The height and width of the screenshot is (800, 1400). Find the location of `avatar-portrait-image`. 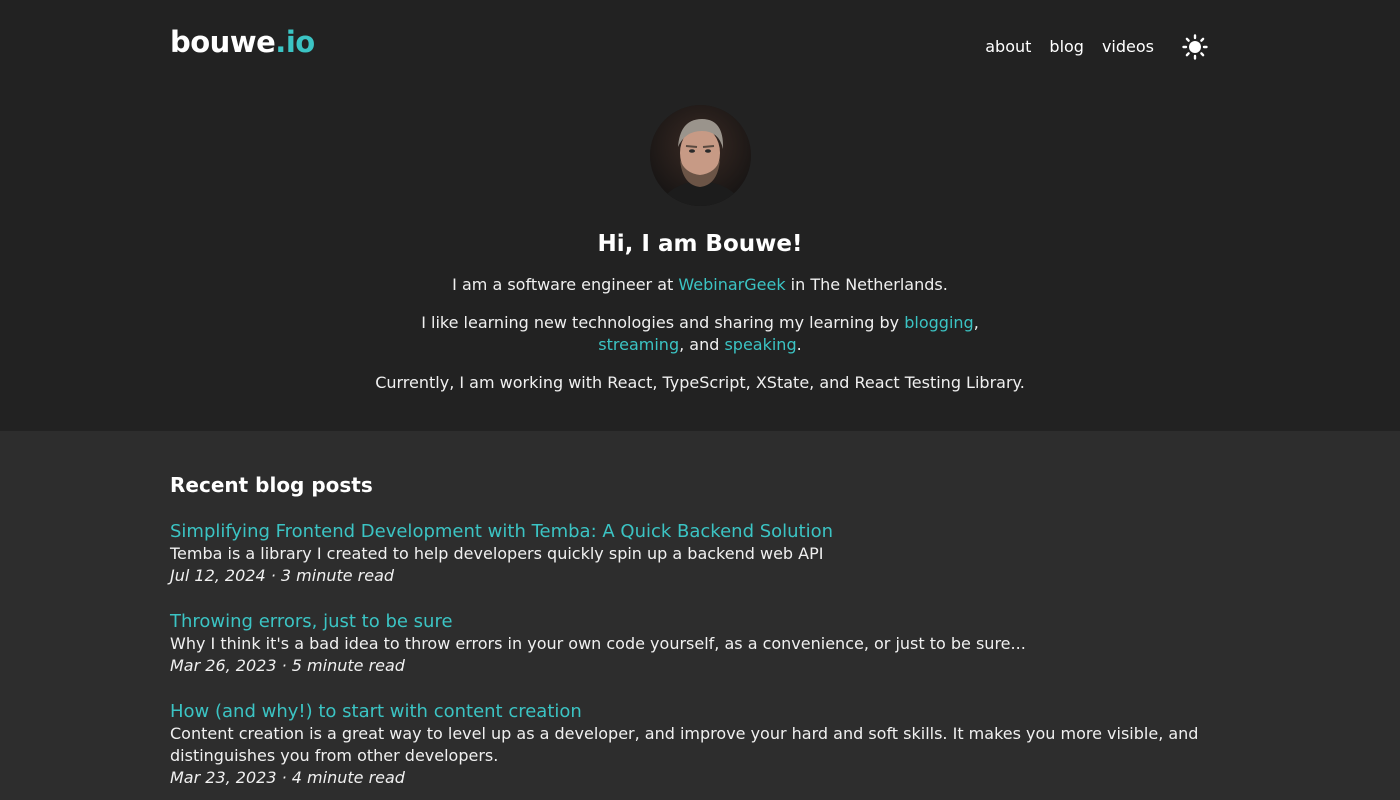

avatar-portrait-image is located at coordinates (700, 155).